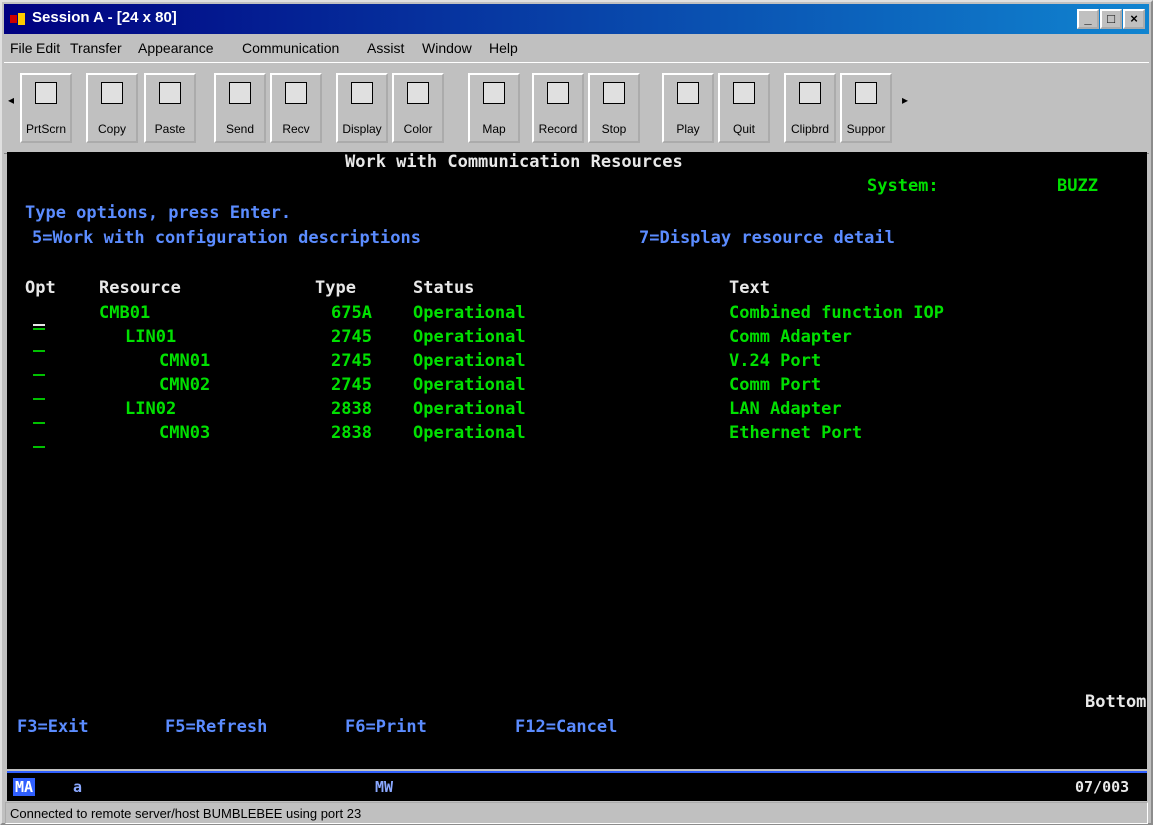  I want to click on menu-edit: Edit, so click(48, 48).